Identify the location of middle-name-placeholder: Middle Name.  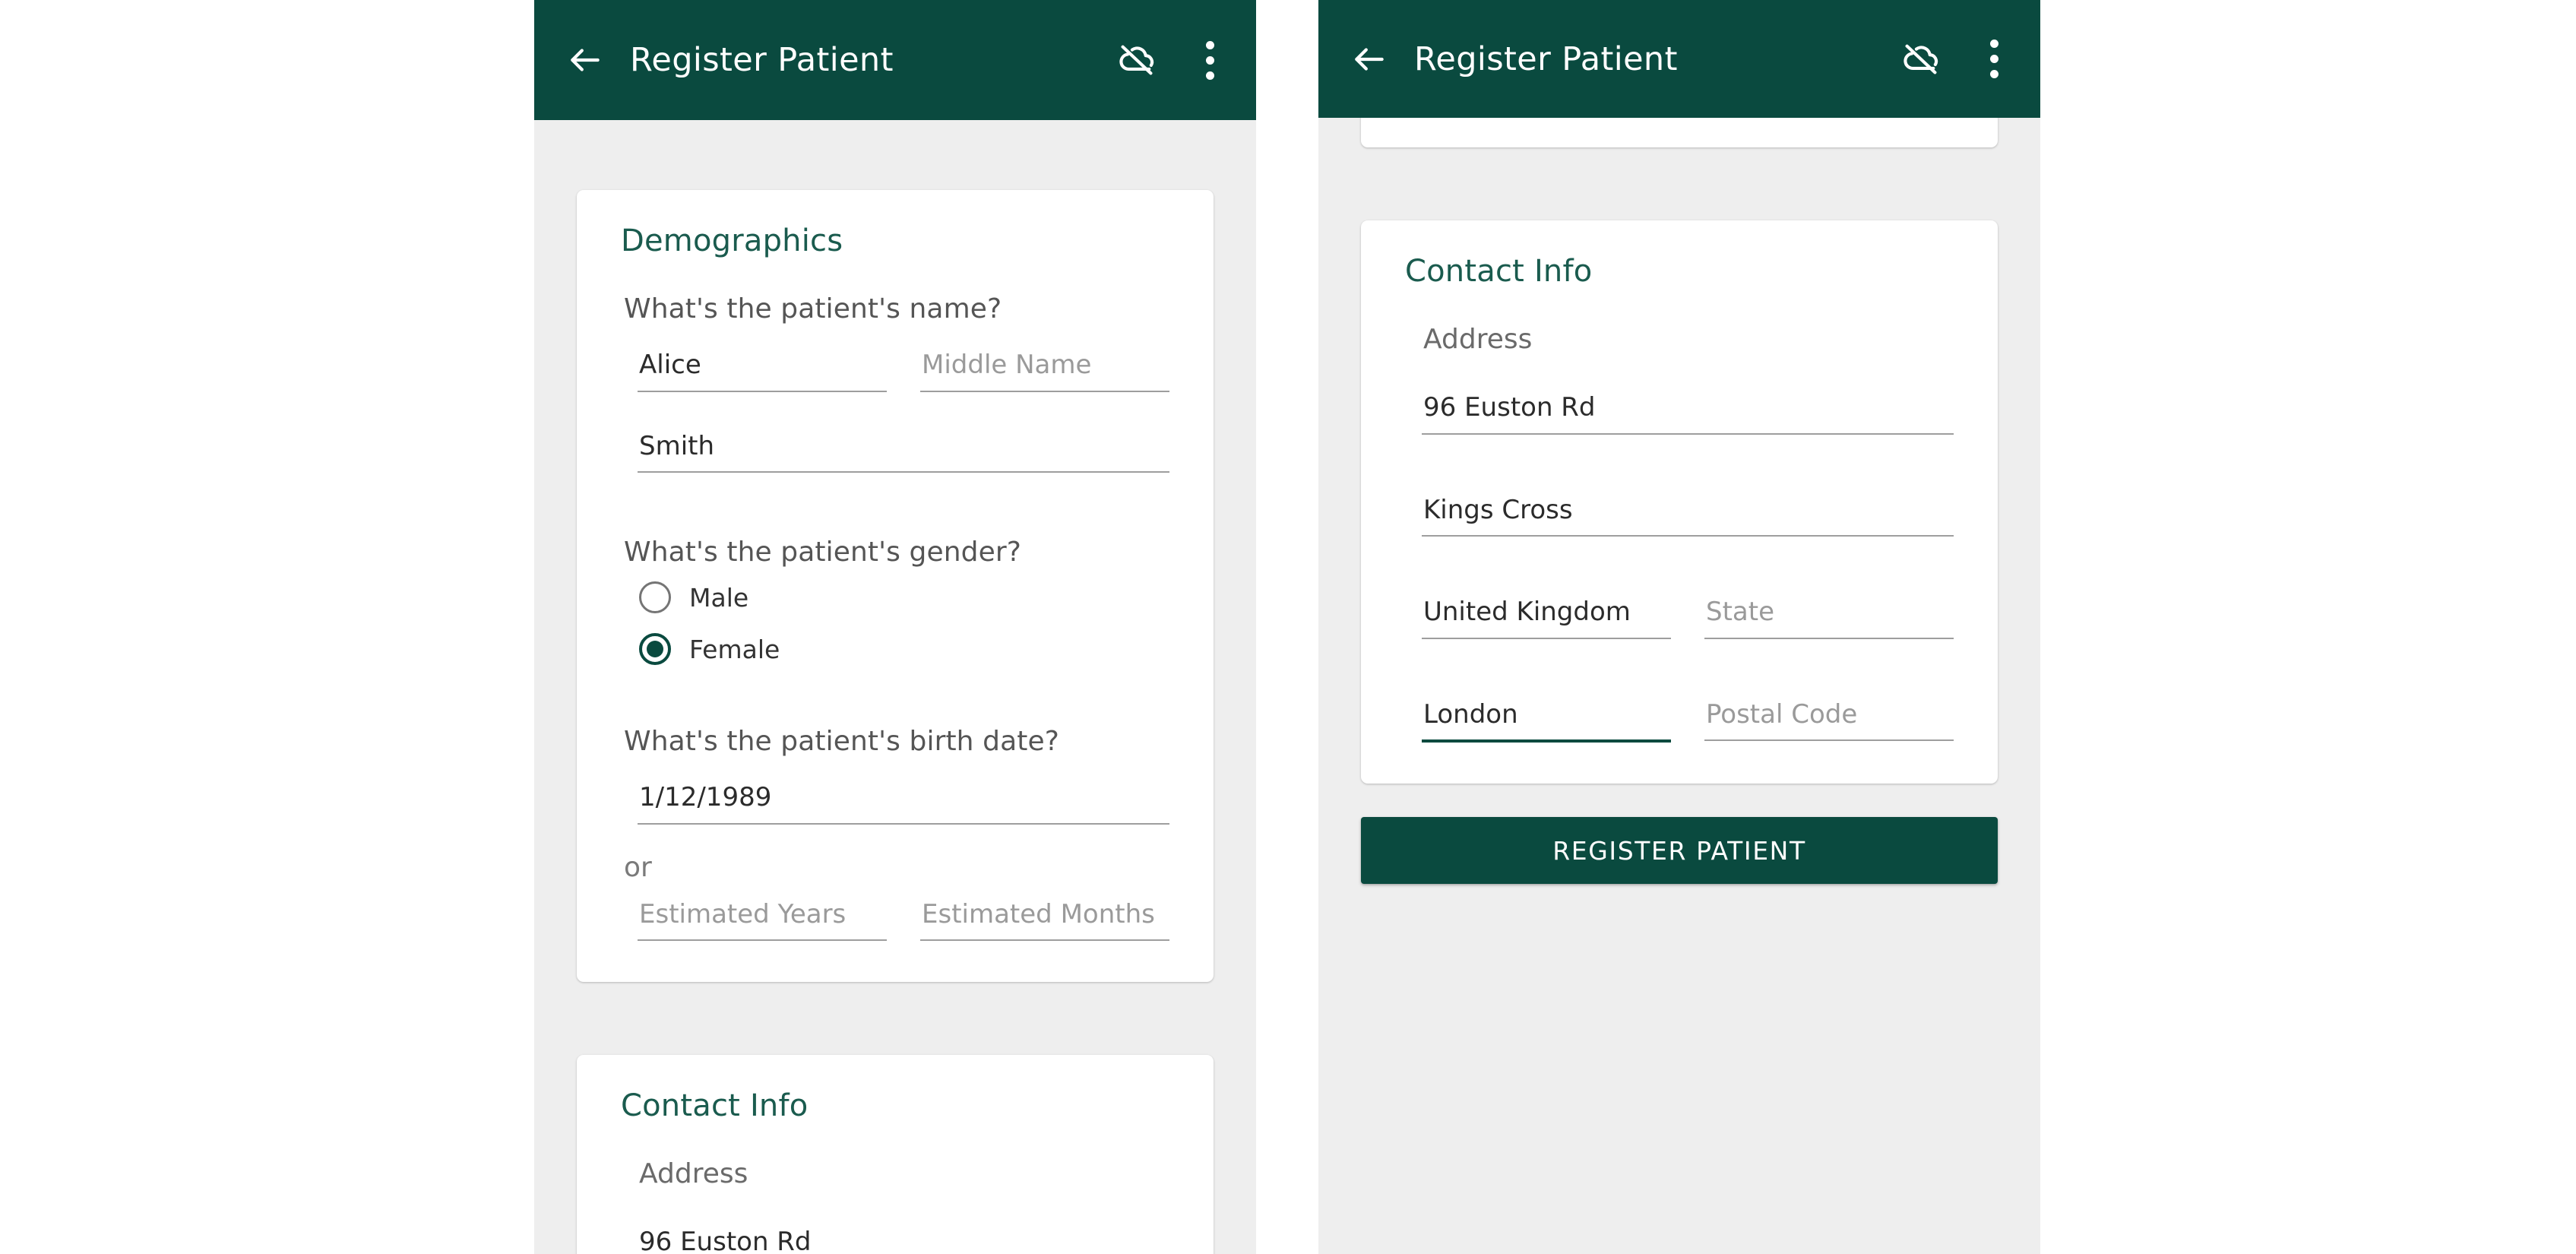
(1044, 365).